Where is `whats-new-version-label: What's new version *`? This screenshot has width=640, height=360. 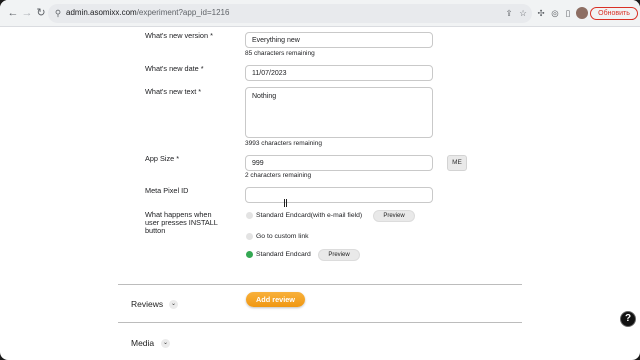
whats-new-version-label: What's new version * is located at coordinates (179, 35).